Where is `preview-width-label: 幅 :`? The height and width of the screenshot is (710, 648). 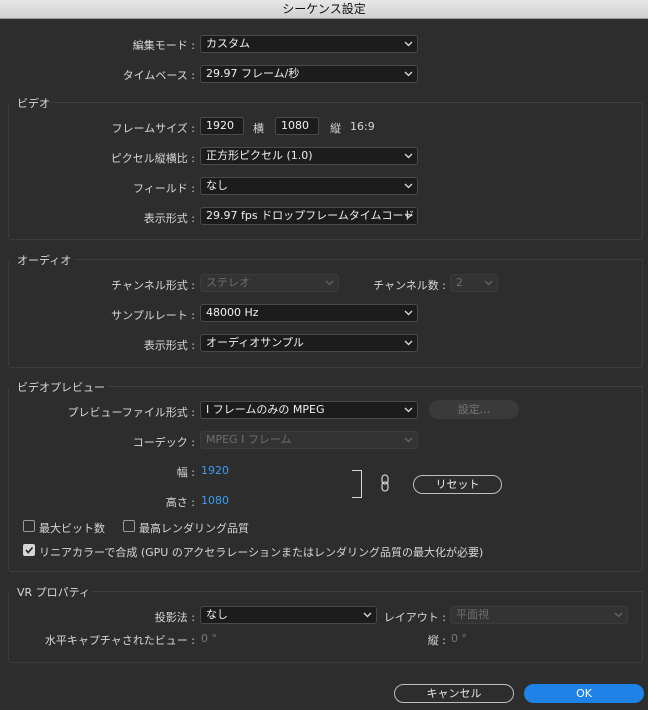
preview-width-label: 幅 : is located at coordinates (185, 472).